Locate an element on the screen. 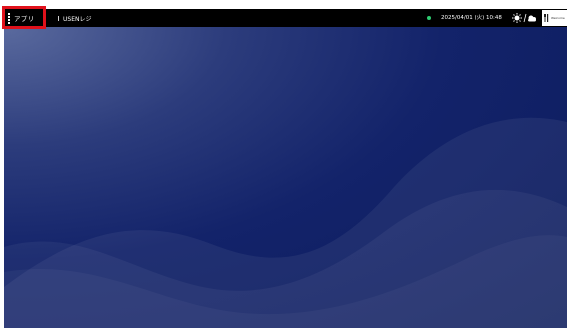 The height and width of the screenshot is (328, 567). cloud-icon is located at coordinates (532, 18).